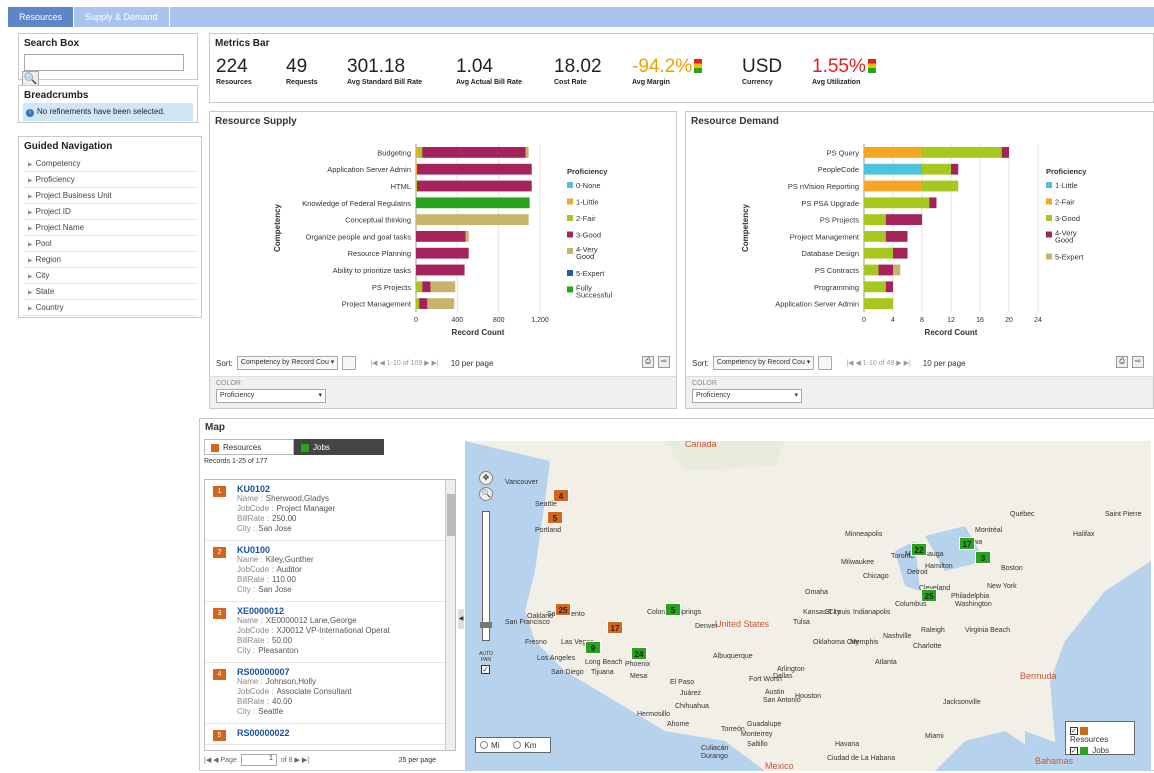 The width and height of the screenshot is (1154, 773). Describe the element at coordinates (451, 515) in the screenshot. I see `scrollbar-thumb` at that location.